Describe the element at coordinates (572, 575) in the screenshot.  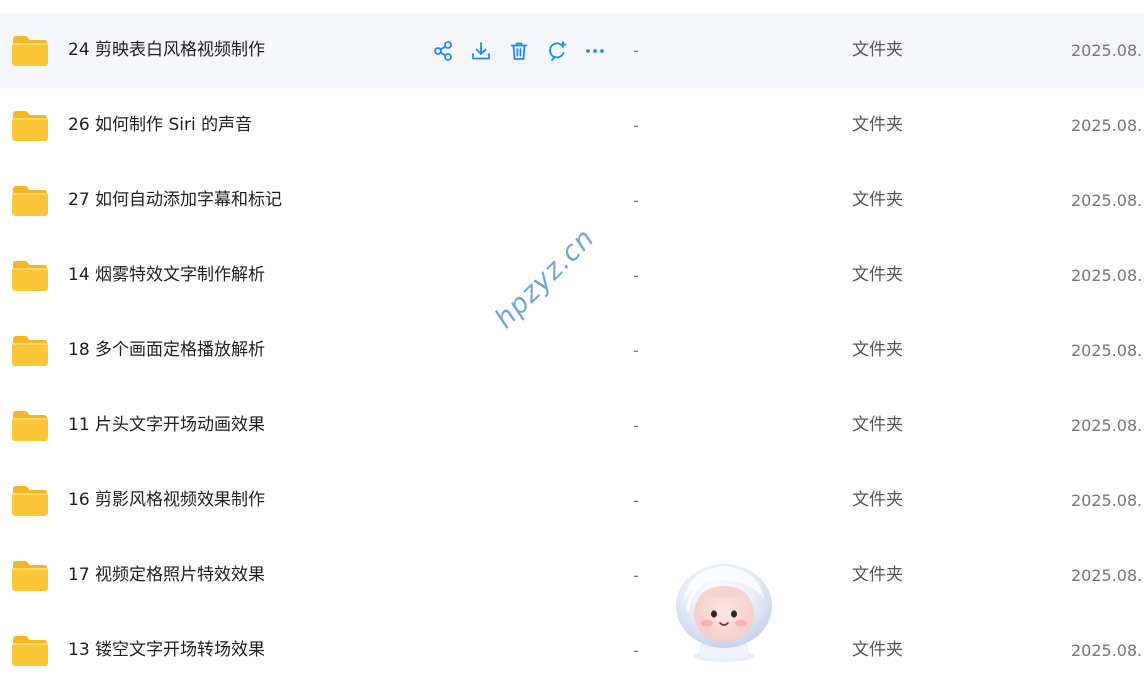
I see `file-row: 17 视频定格照片特效效果 - 文件夹 2025.08.` at that location.